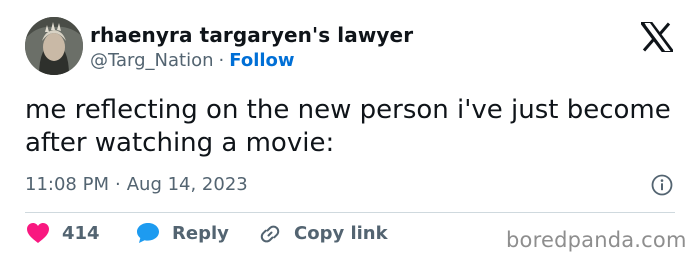 This screenshot has width=700, height=262. I want to click on user-handle: @Targ_Nation, so click(152, 60).